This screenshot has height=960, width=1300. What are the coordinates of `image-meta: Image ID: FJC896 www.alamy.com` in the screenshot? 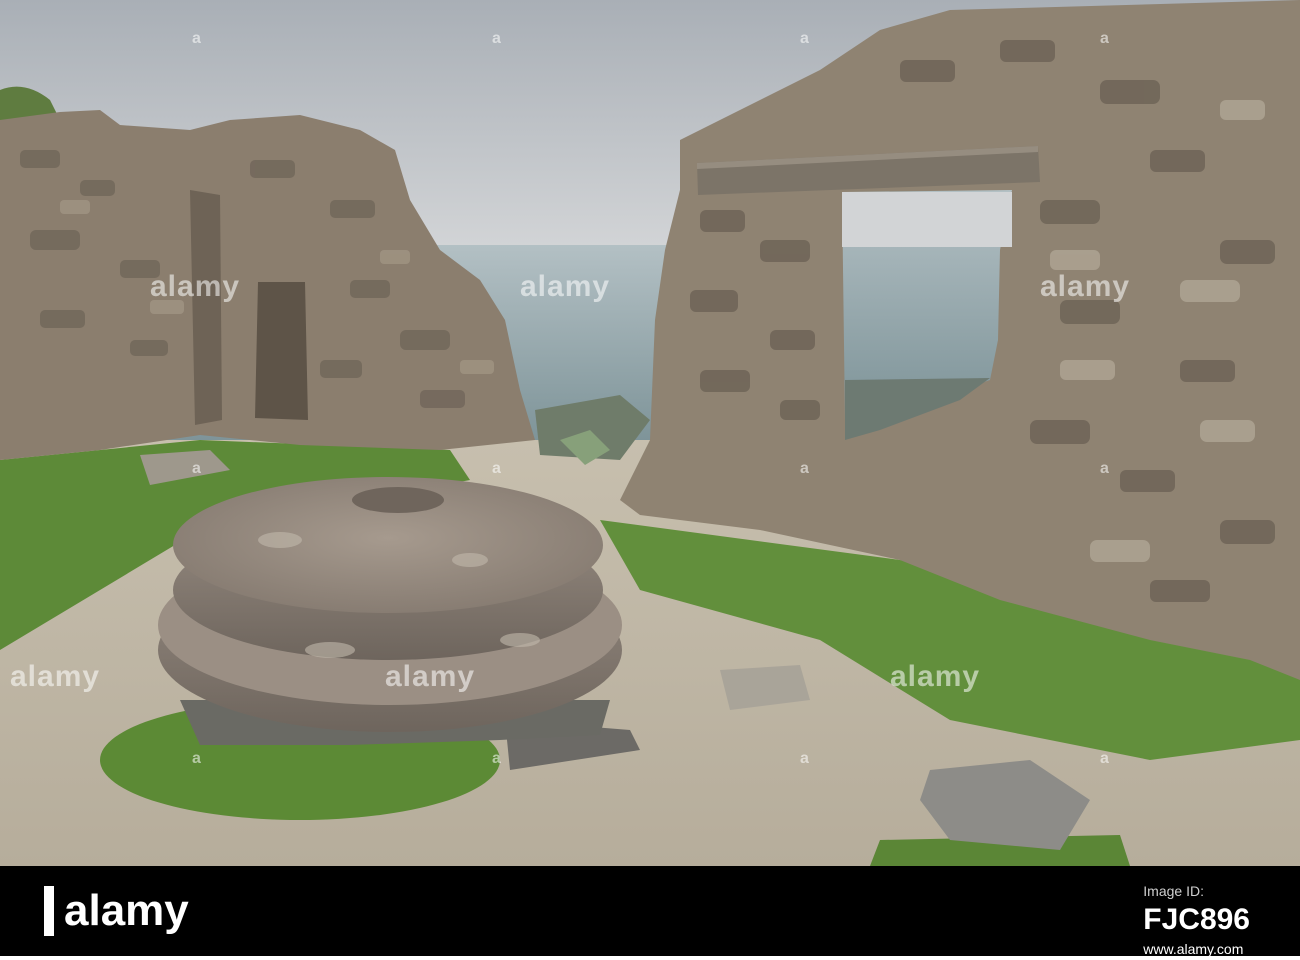 It's located at (1196, 920).